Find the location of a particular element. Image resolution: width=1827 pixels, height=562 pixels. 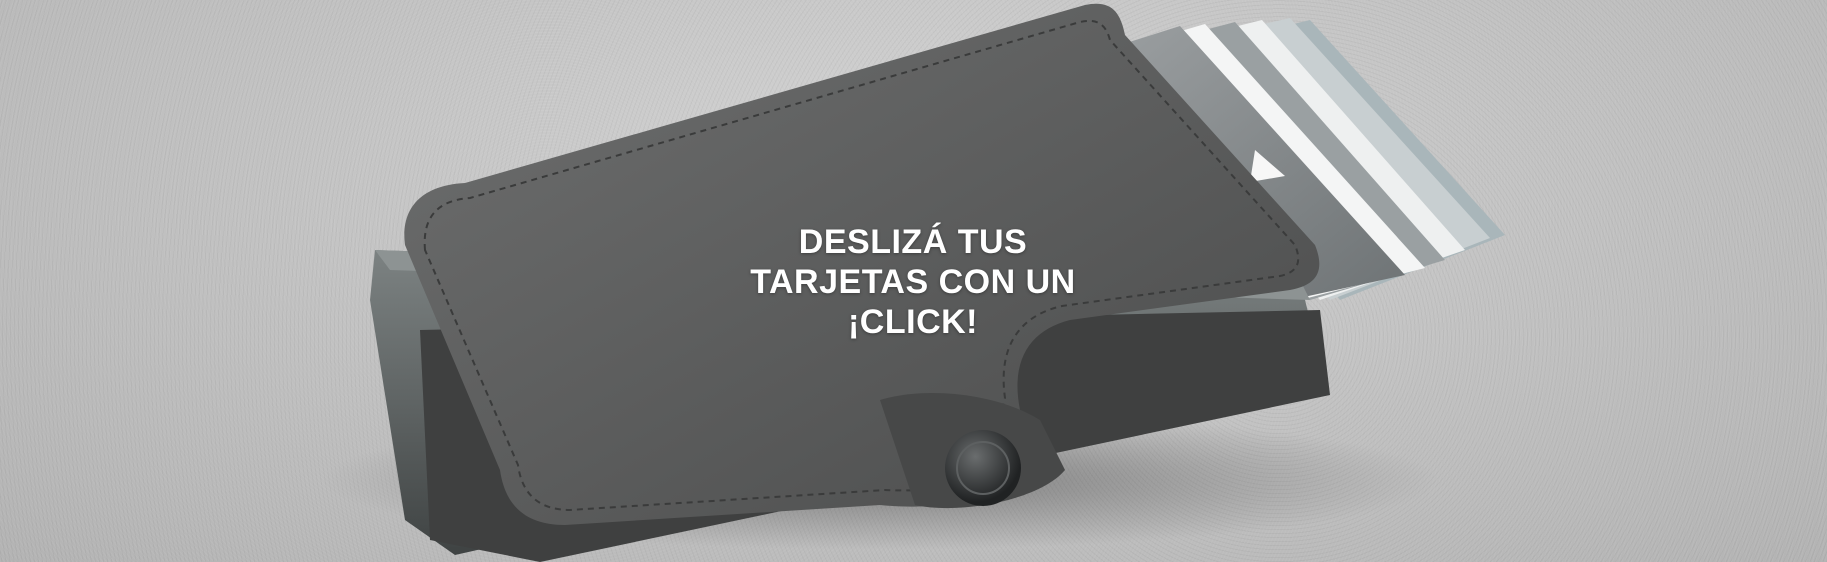

headline-line-2: TARJETAS CON UN is located at coordinates (913, 282).